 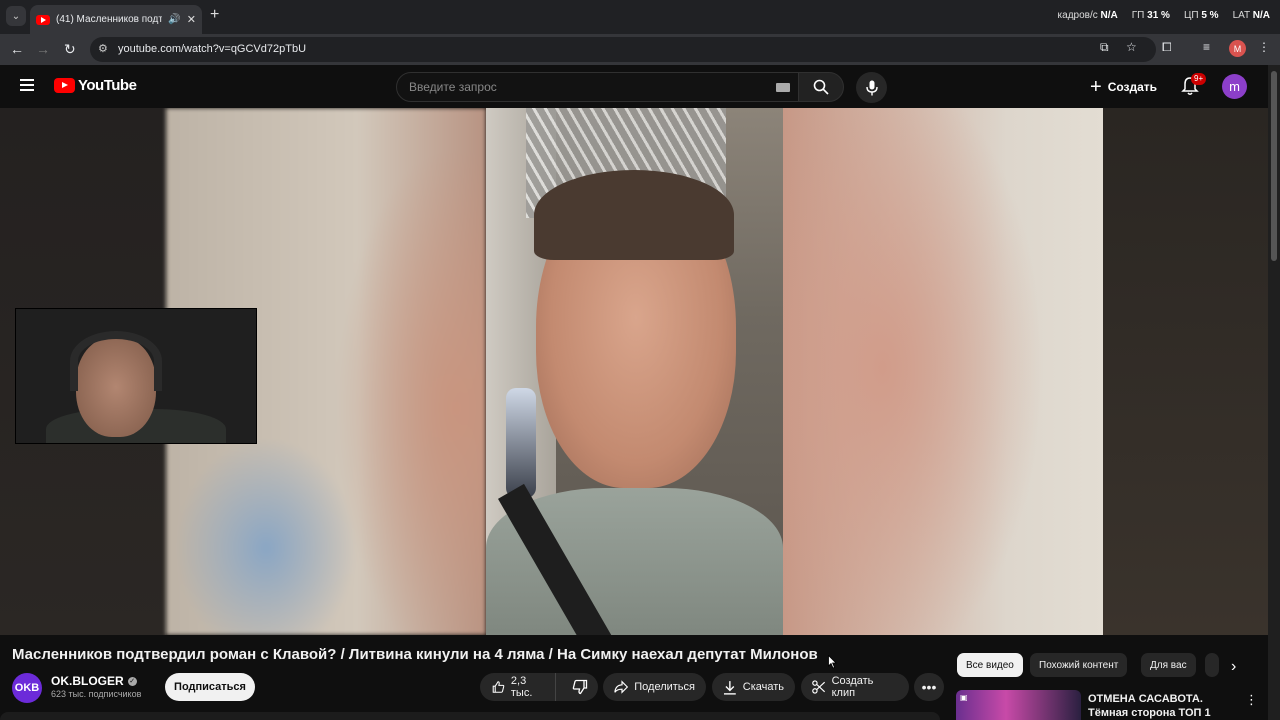 I want to click on search-placeholder: Введите запрос, so click(x=453, y=87).